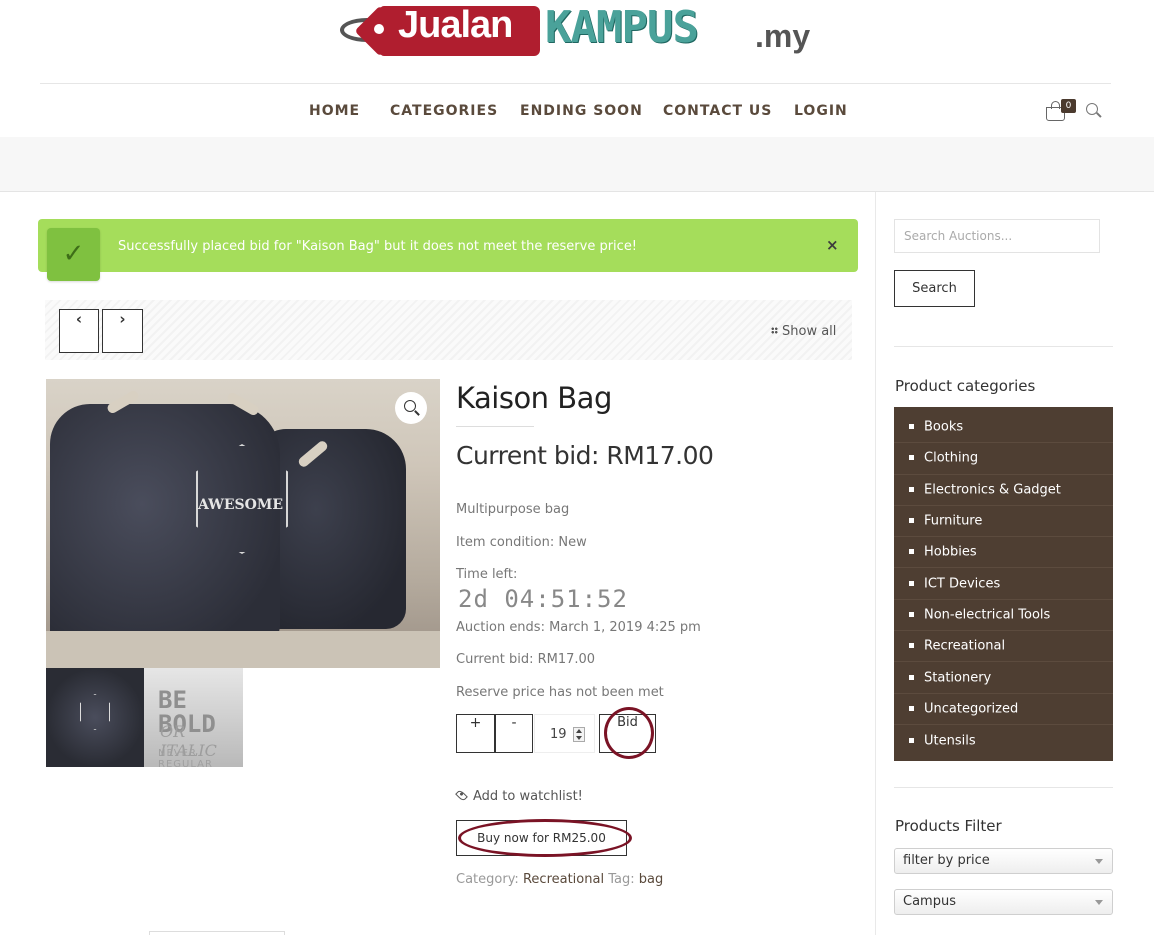 This screenshot has height=935, width=1154. What do you see at coordinates (543, 599) in the screenshot?
I see `countdown-timer: 2d 04:51:52` at bounding box center [543, 599].